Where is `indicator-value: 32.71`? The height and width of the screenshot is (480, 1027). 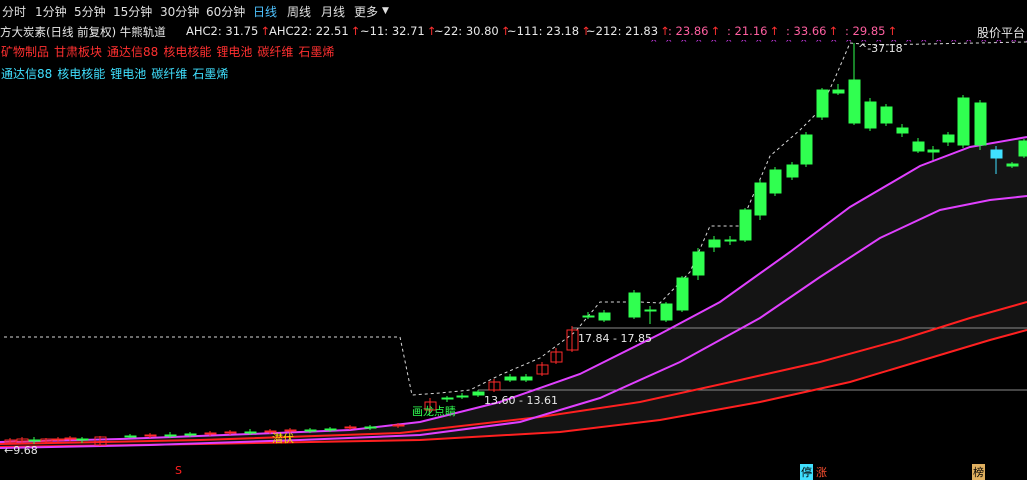 indicator-value: 32.71 is located at coordinates (408, 31).